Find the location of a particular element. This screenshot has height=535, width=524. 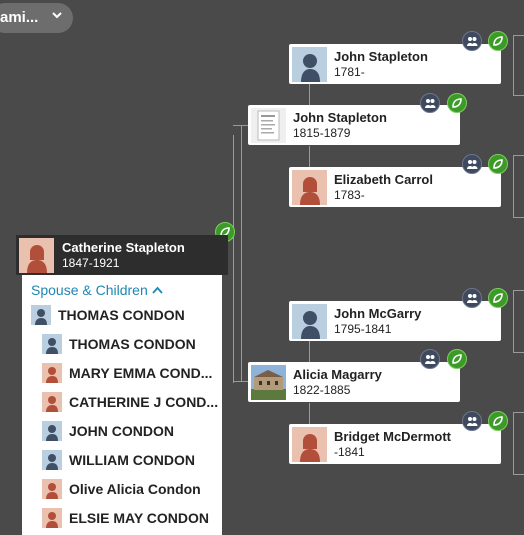

person-dates: 1781- is located at coordinates (349, 72).